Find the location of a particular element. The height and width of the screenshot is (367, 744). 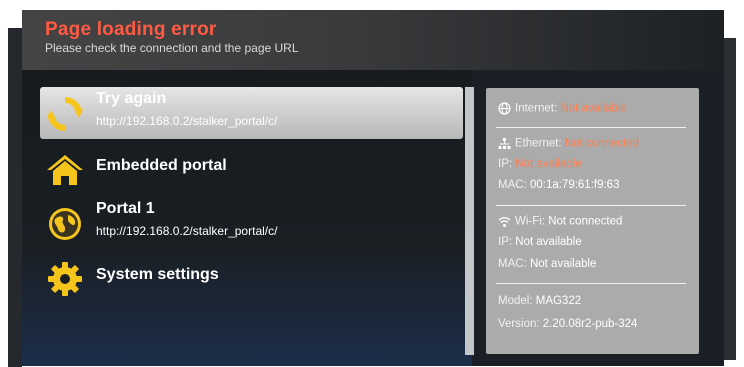

wifi-mac-value: Not available is located at coordinates (563, 264).